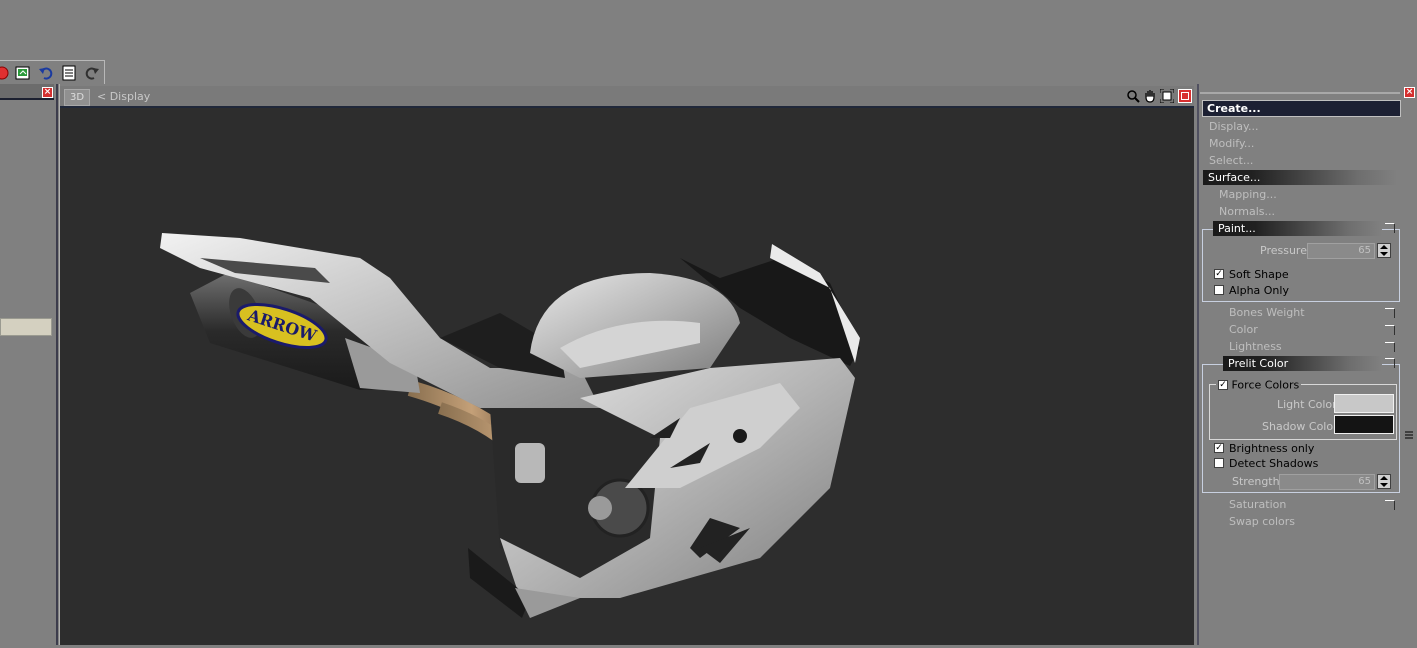  Describe the element at coordinates (1390, 363) in the screenshot. I see `prelit-expand-handle` at that location.